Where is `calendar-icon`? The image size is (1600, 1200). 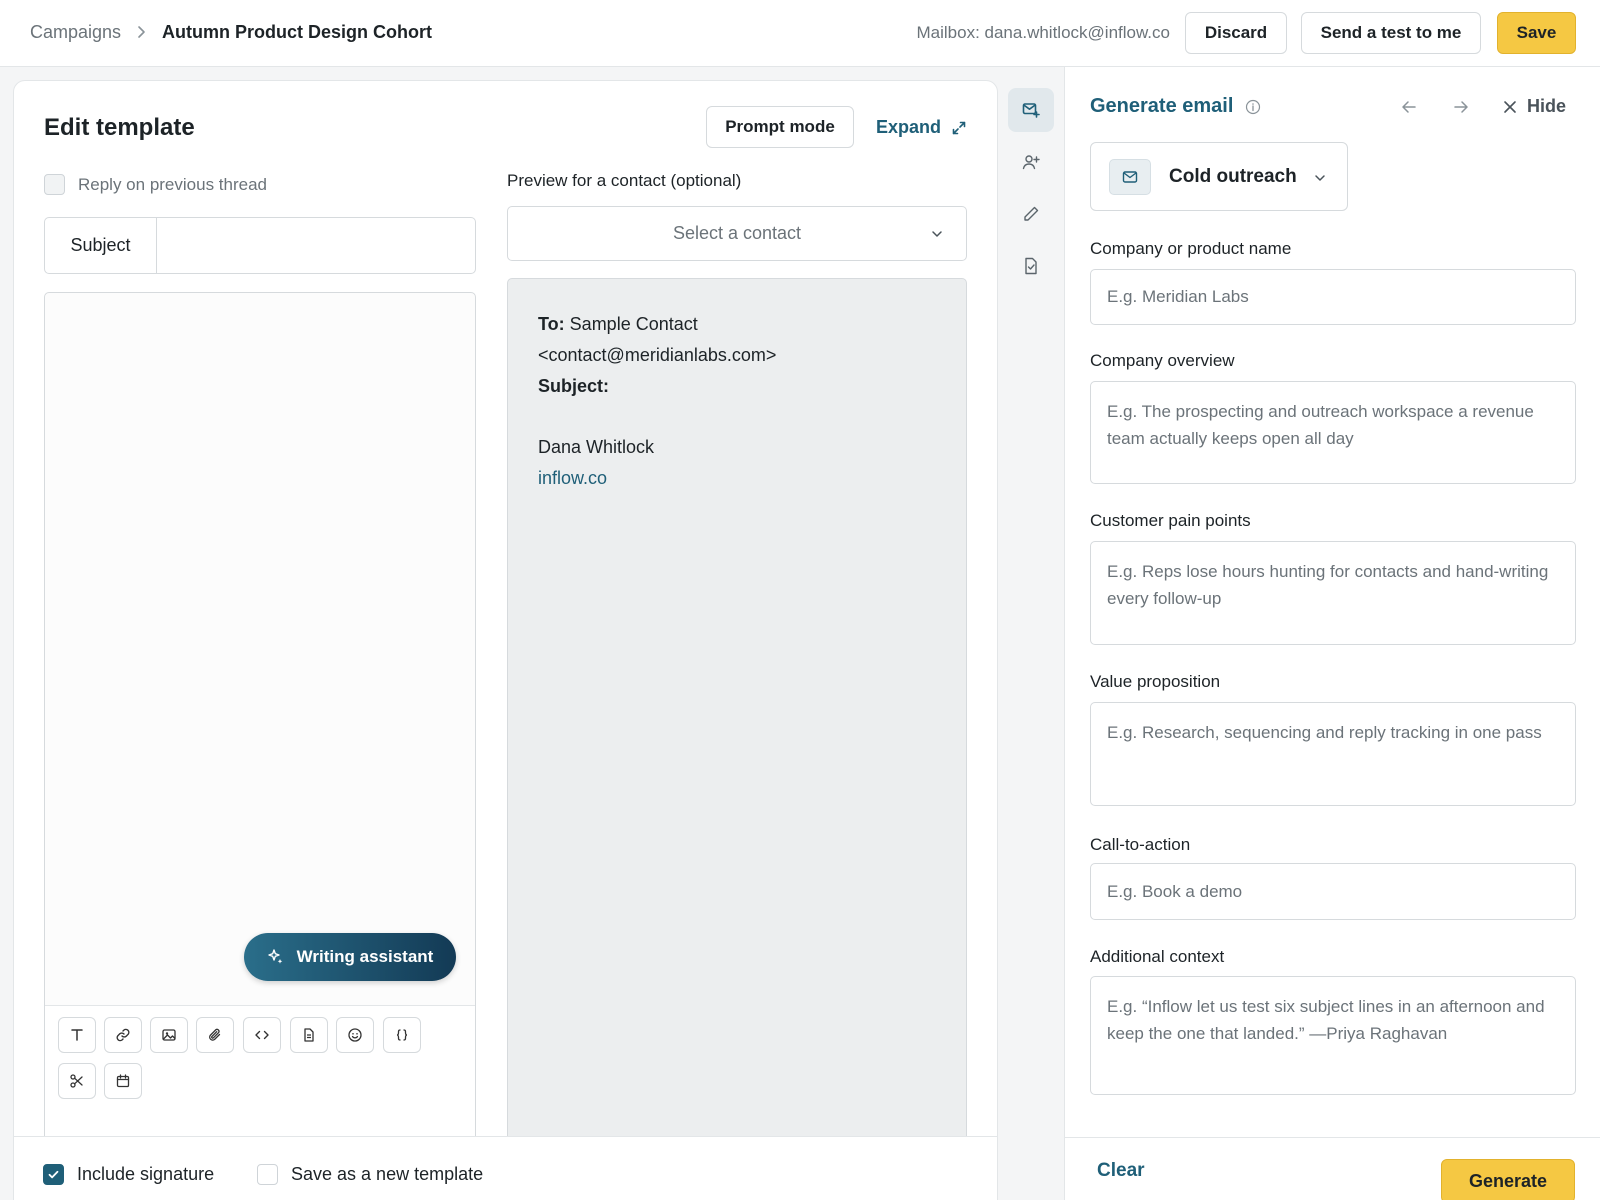
calendar-icon is located at coordinates (123, 1081).